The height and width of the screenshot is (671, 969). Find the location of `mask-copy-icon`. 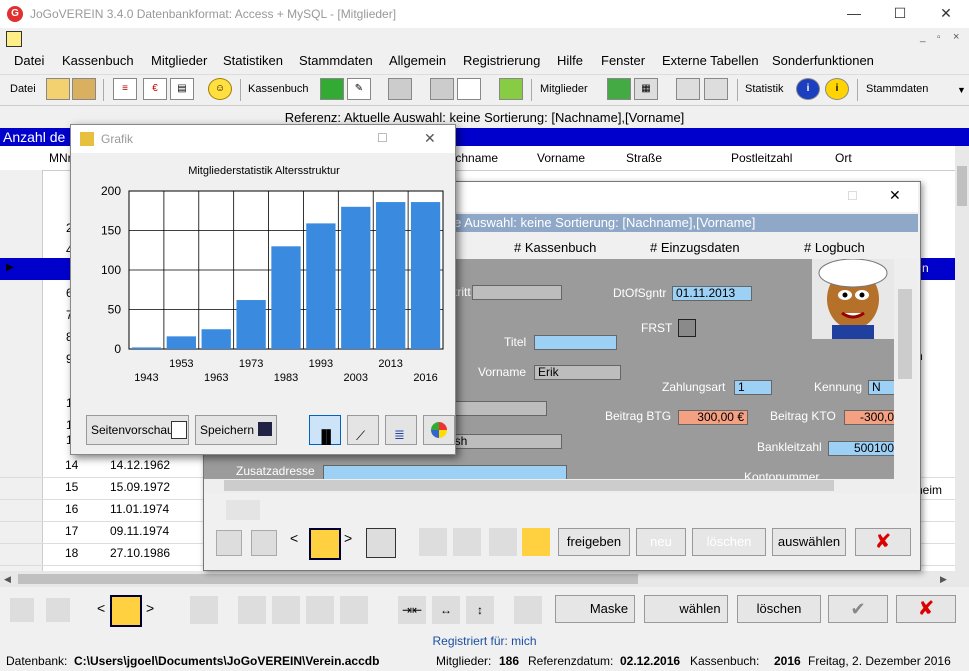

mask-copy-icon is located at coordinates (433, 542).